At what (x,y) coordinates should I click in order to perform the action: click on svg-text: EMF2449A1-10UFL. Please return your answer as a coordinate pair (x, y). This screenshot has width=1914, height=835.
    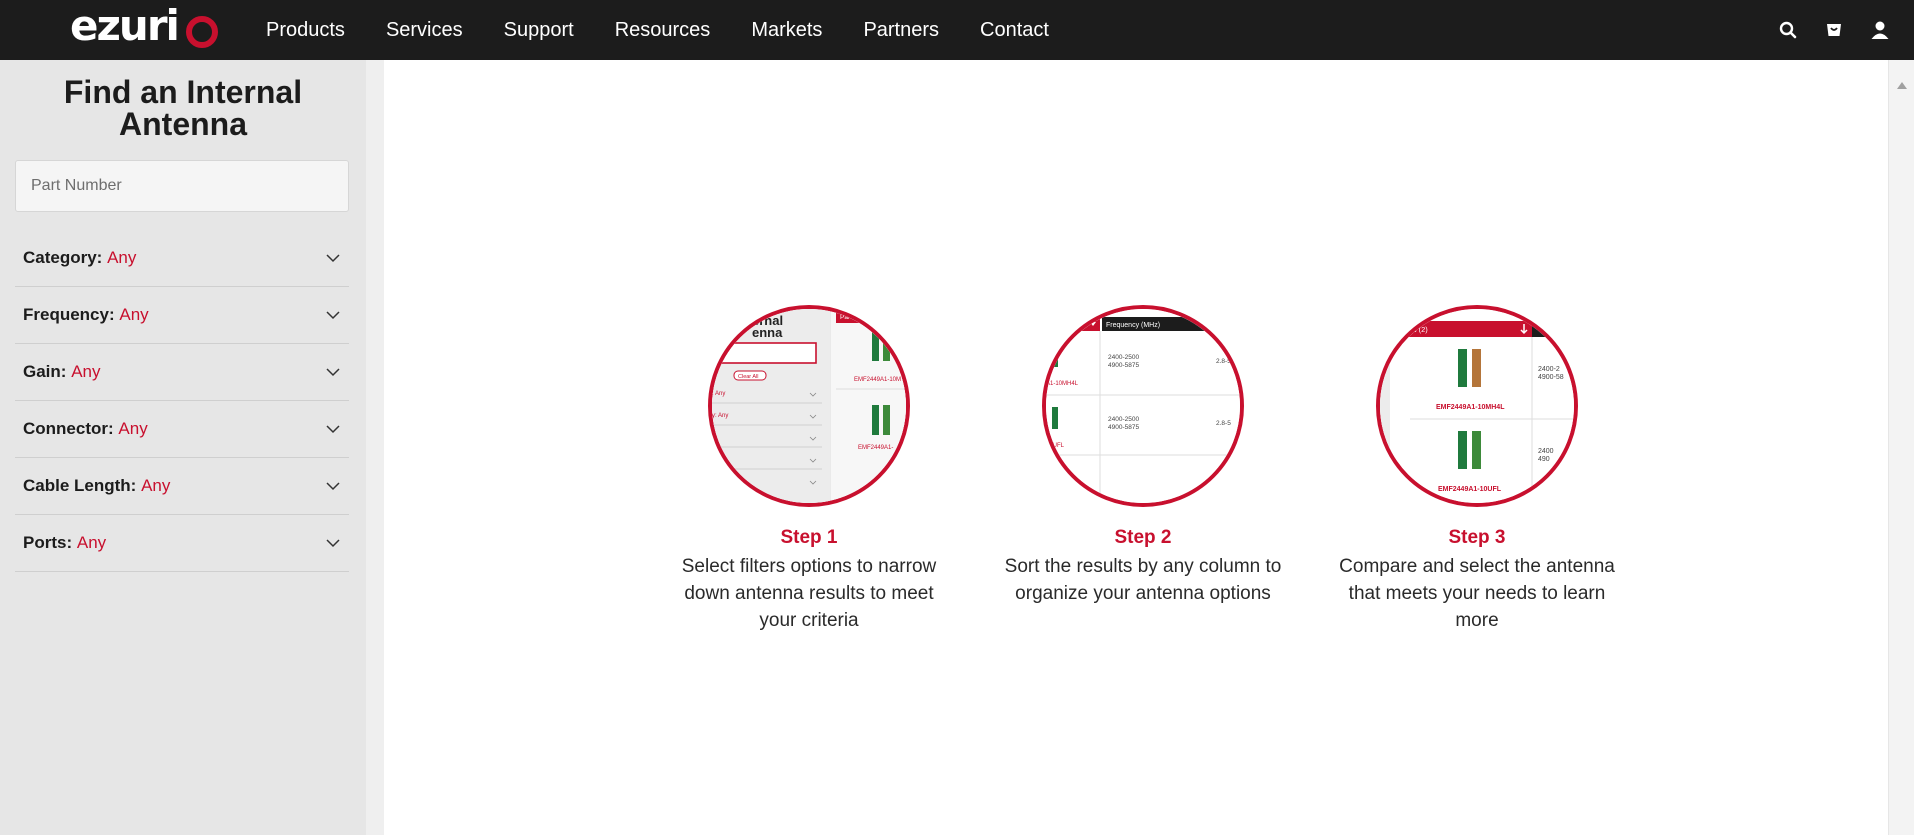
    Looking at the image, I should click on (1470, 489).